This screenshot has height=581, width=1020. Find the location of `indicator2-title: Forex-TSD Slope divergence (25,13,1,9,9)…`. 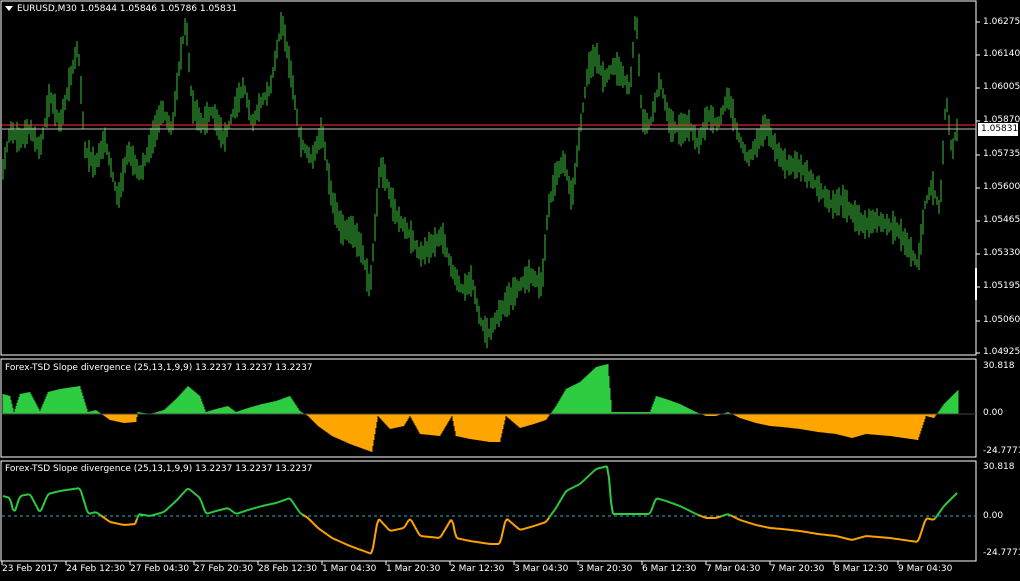

indicator2-title: Forex-TSD Slope divergence (25,13,1,9,9)… is located at coordinates (159, 469).